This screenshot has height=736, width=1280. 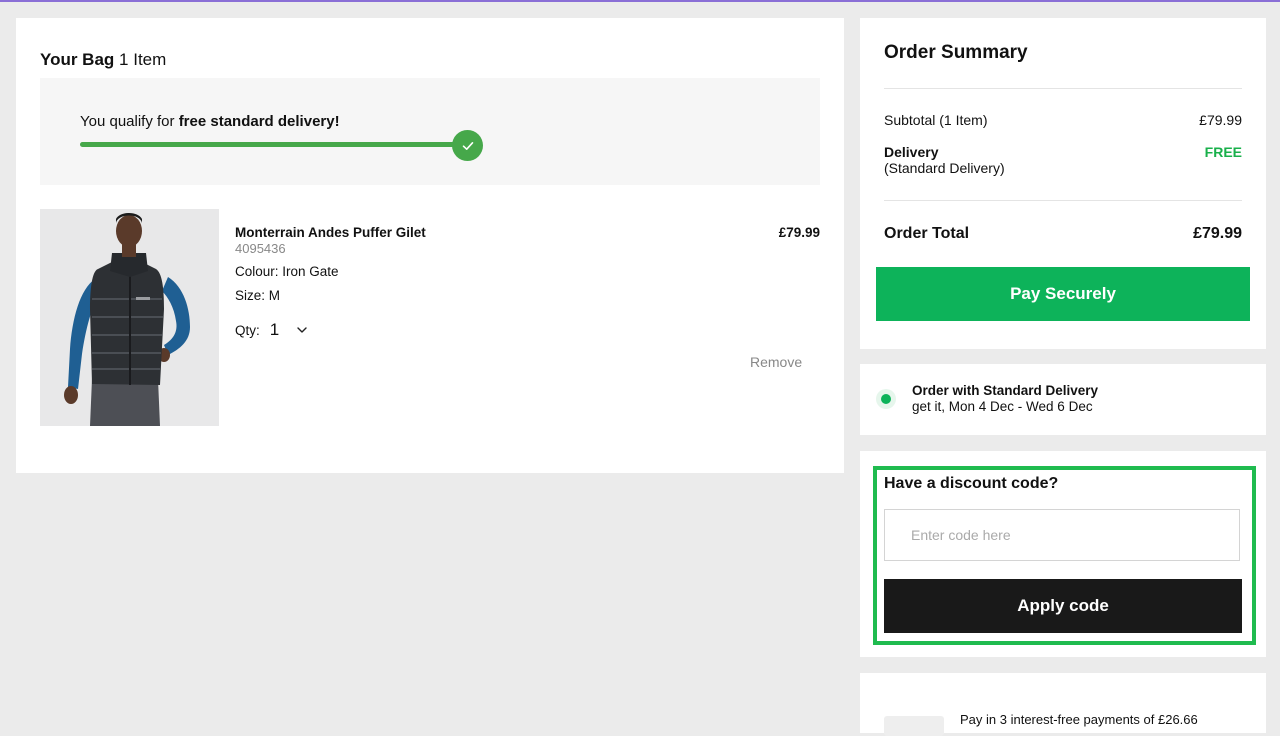 What do you see at coordinates (210, 121) in the screenshot?
I see `free-delivery-message: You qualify for free standard delivery!` at bounding box center [210, 121].